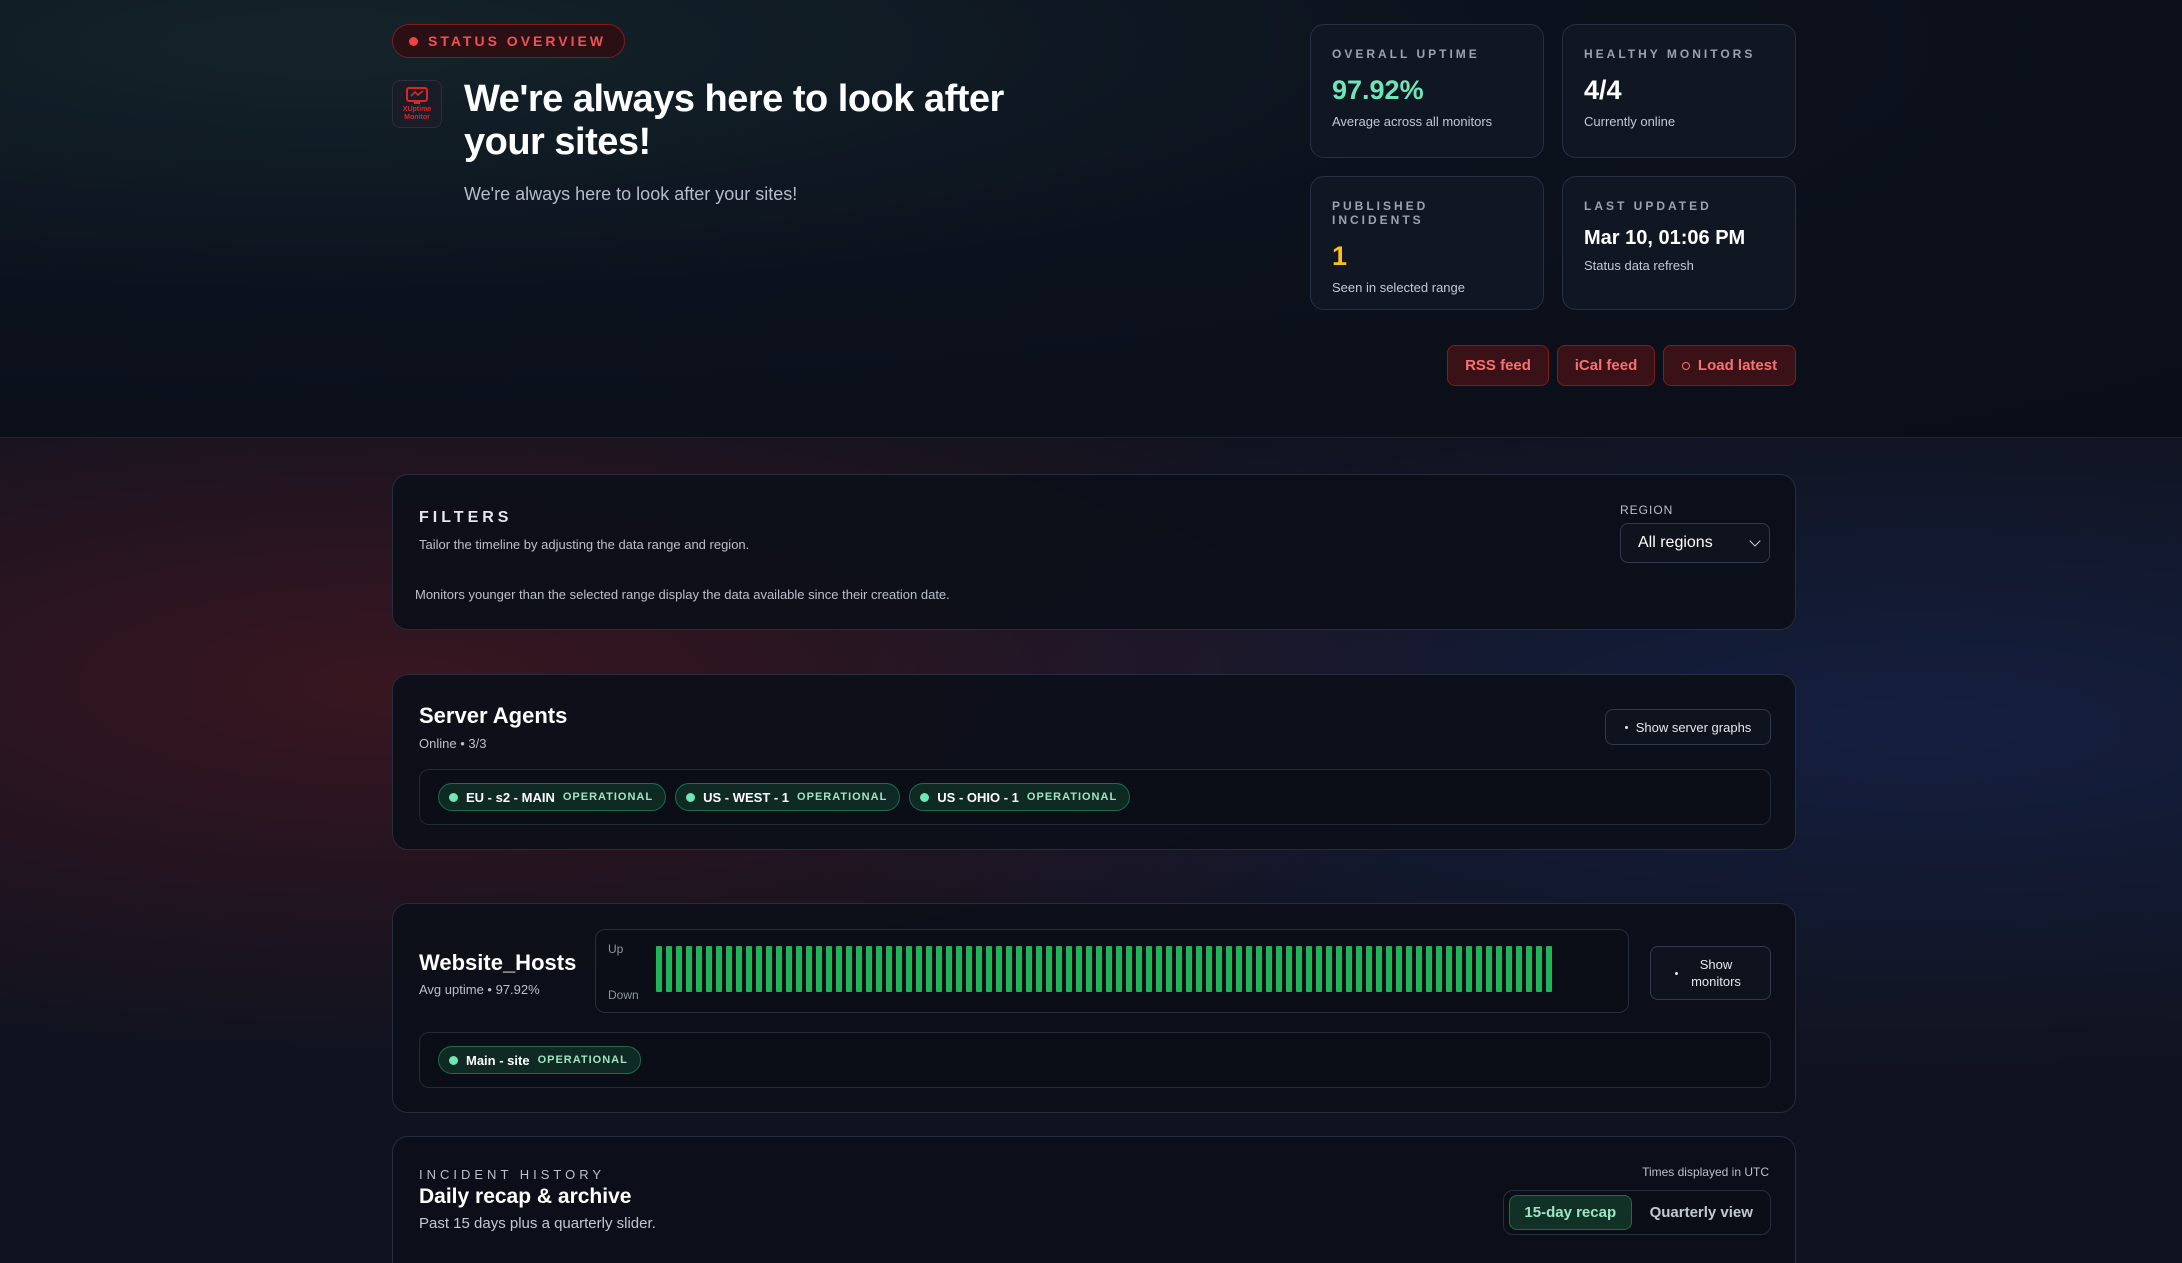 The width and height of the screenshot is (2182, 1263). Describe the element at coordinates (788, 797) in the screenshot. I see `agent-chip: US - WEST - 1 OPERATIONAL` at that location.